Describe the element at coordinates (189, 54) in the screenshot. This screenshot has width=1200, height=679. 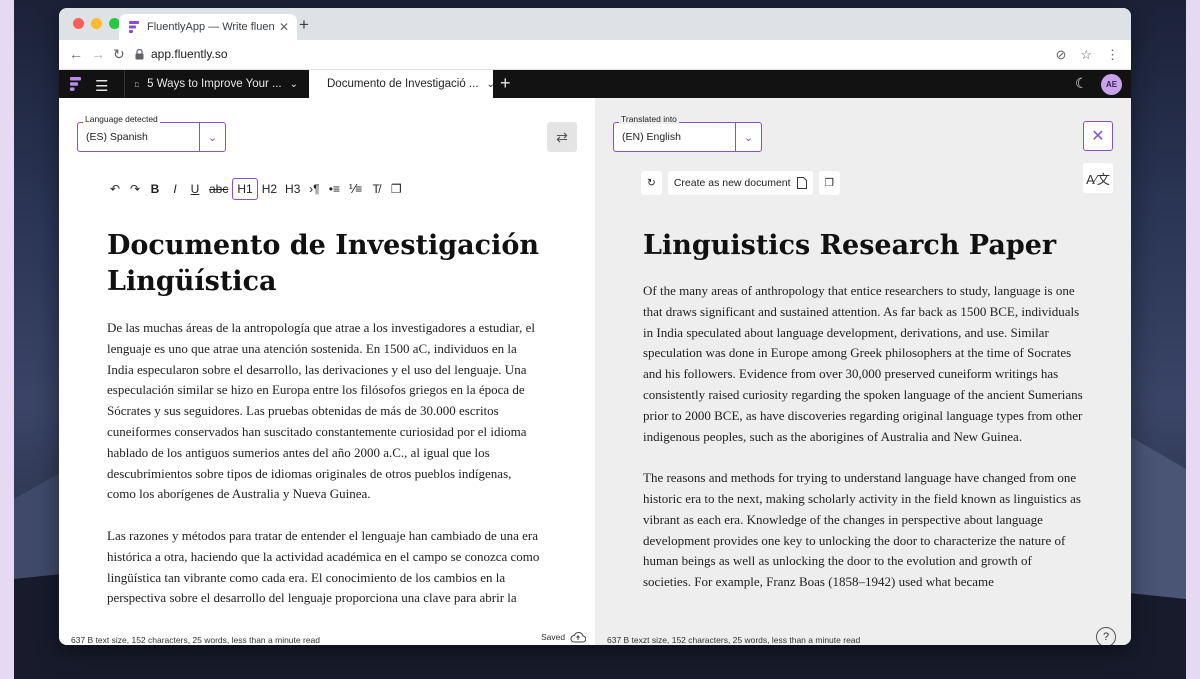
I see `url-text: app.fluently.so` at that location.